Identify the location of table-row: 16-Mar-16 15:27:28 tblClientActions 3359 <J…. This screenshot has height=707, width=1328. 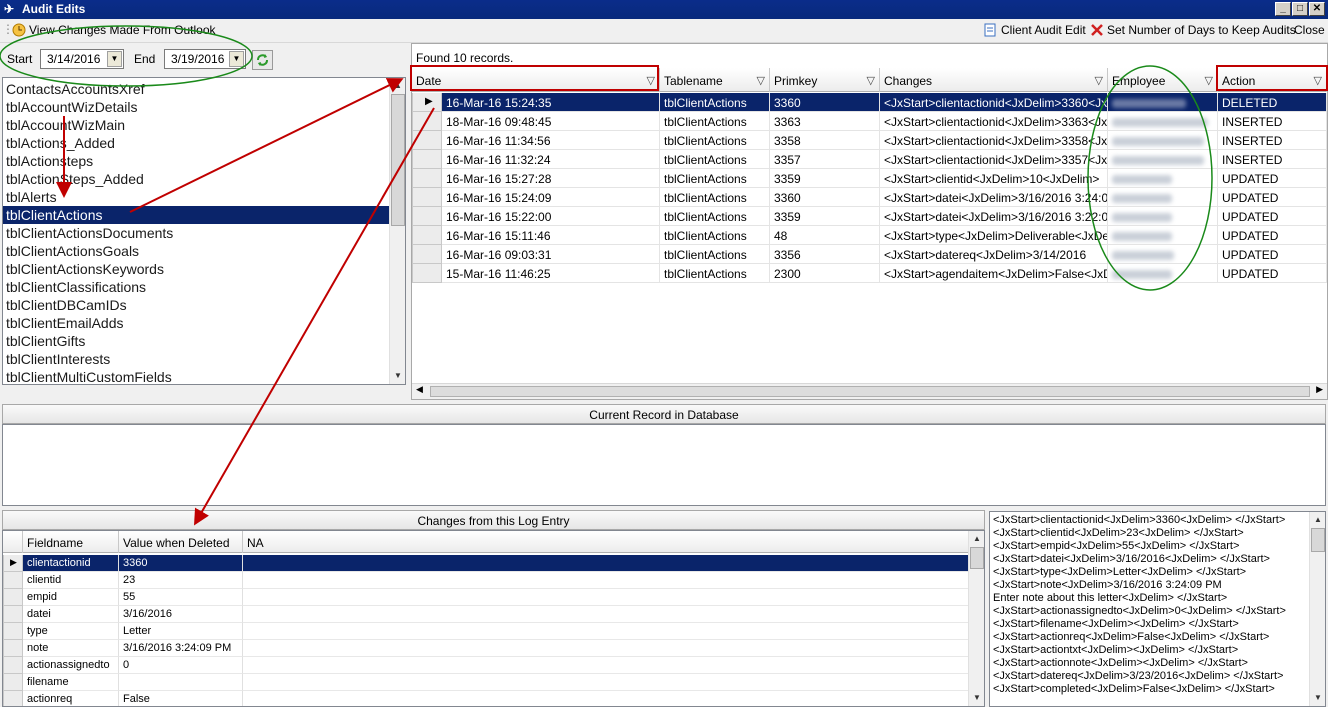
(869, 178).